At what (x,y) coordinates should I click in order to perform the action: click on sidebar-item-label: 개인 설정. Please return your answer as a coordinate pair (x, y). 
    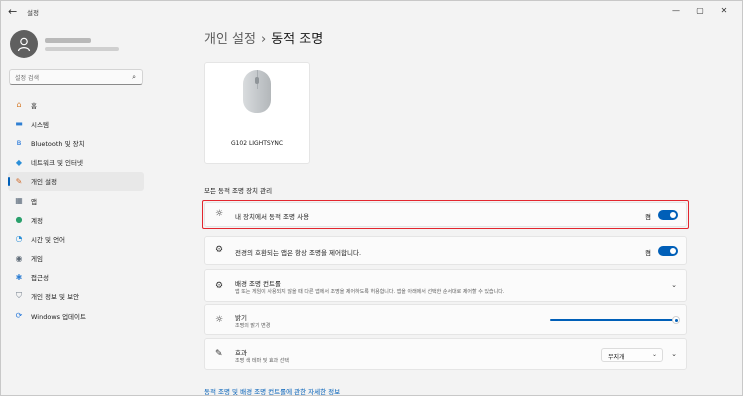
    Looking at the image, I should click on (44, 182).